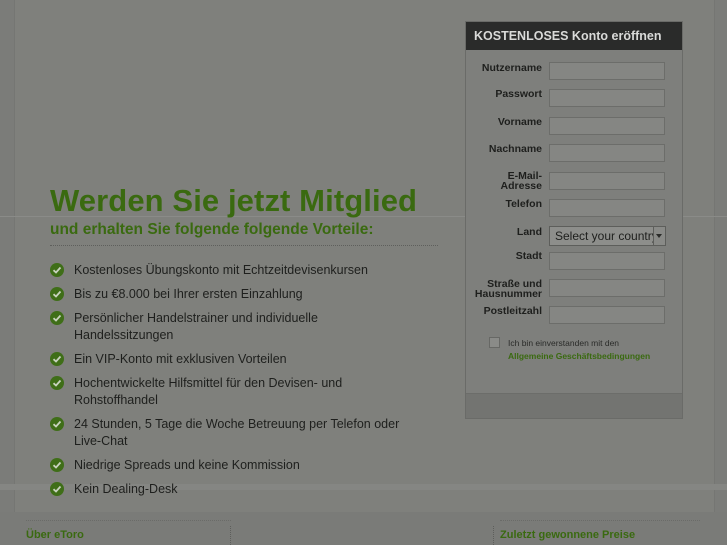 This screenshot has height=545, width=727. I want to click on list-item: Kein Dealing-Desk, so click(235, 489).